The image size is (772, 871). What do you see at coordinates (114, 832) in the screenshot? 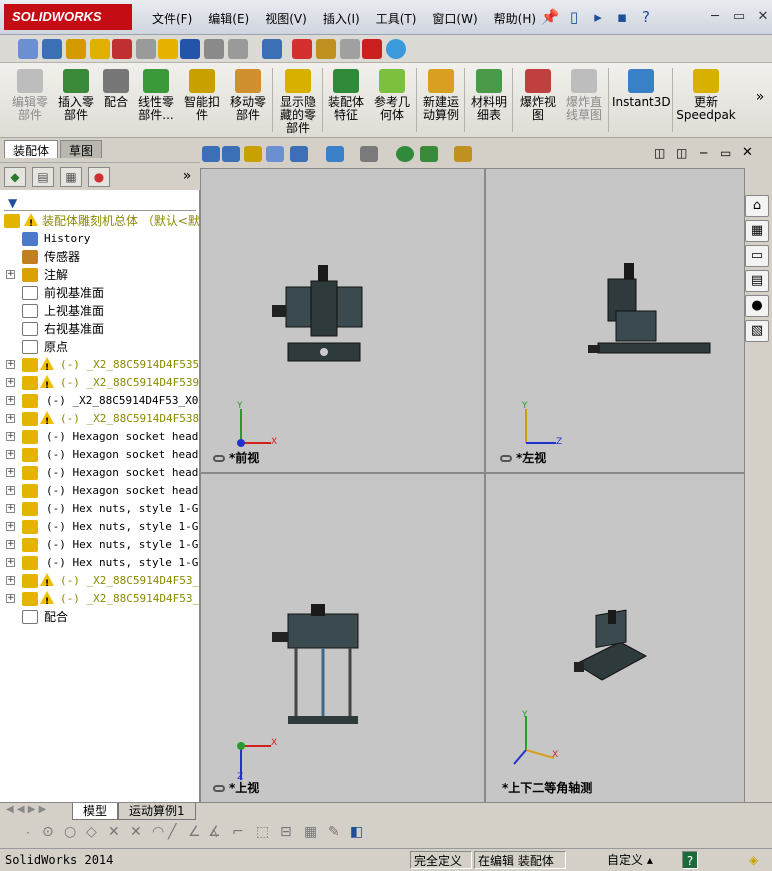
I see `trim-icon: ✕` at bounding box center [114, 832].